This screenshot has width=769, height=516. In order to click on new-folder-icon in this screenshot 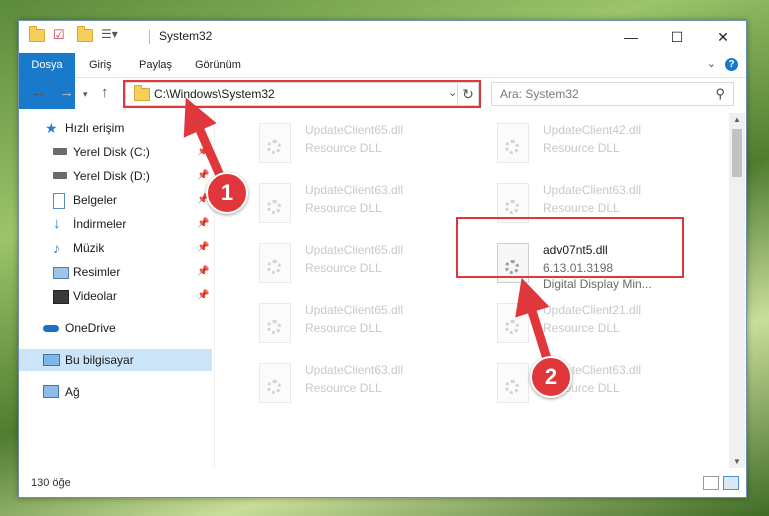, I will do `click(85, 35)`.